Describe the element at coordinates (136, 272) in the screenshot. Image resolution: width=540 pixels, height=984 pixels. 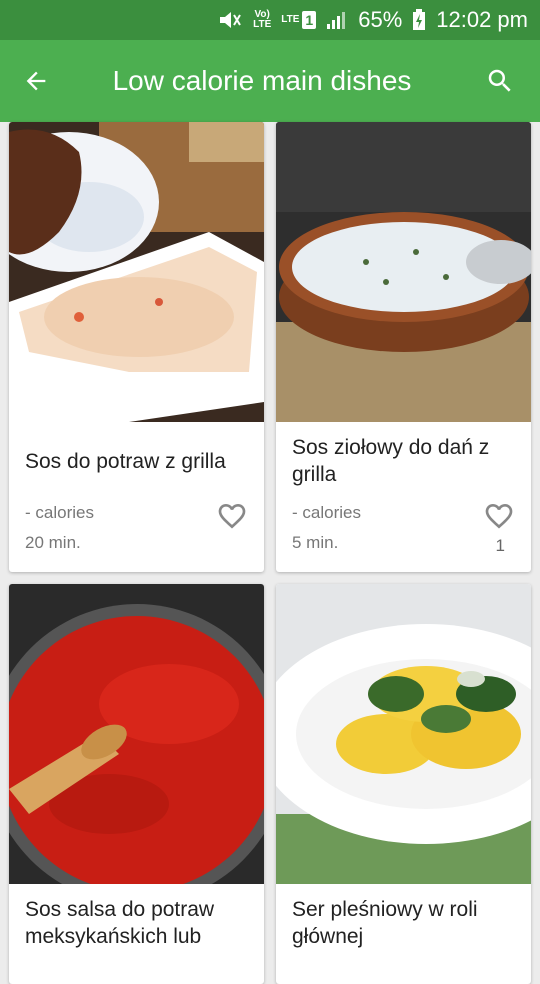
I see `recipe-image-grilled-sauce` at that location.